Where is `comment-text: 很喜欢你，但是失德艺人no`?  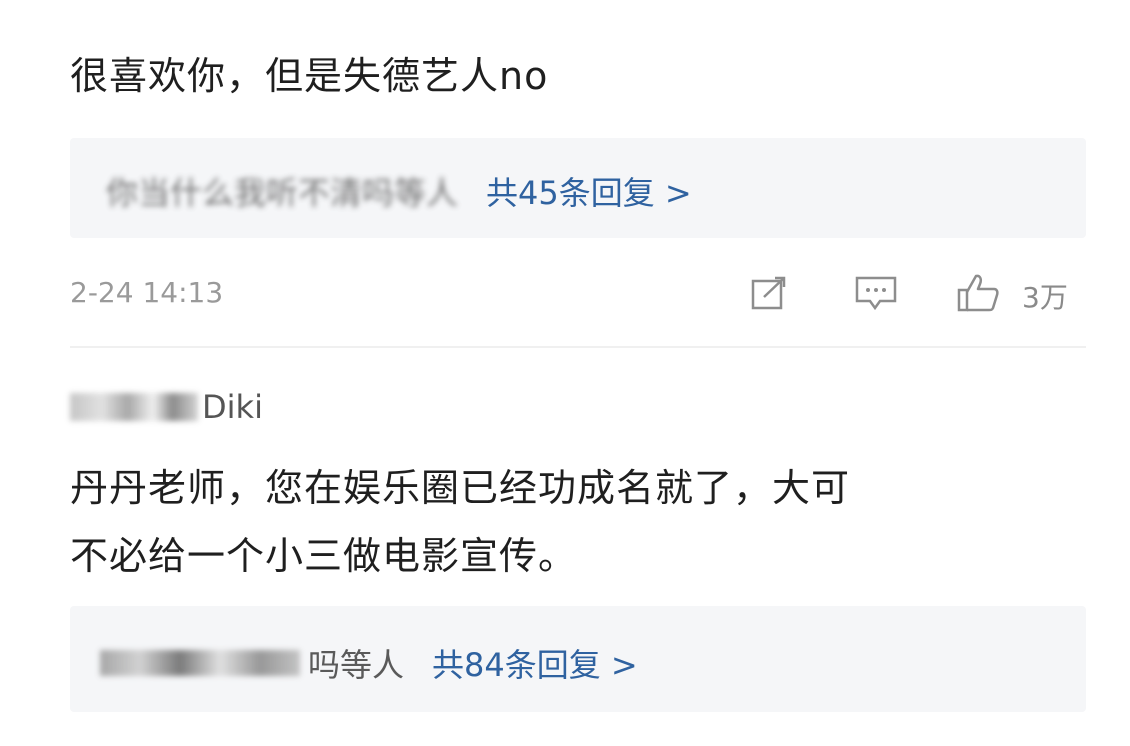 comment-text: 很喜欢你，但是失德艺人no is located at coordinates (309, 76).